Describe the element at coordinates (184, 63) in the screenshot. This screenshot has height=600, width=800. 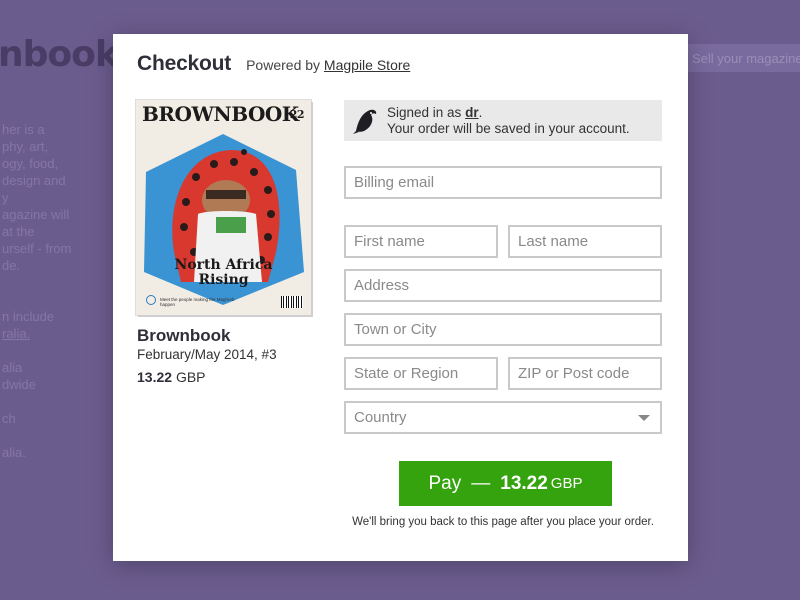
I see `checkout-title: Checkout` at that location.